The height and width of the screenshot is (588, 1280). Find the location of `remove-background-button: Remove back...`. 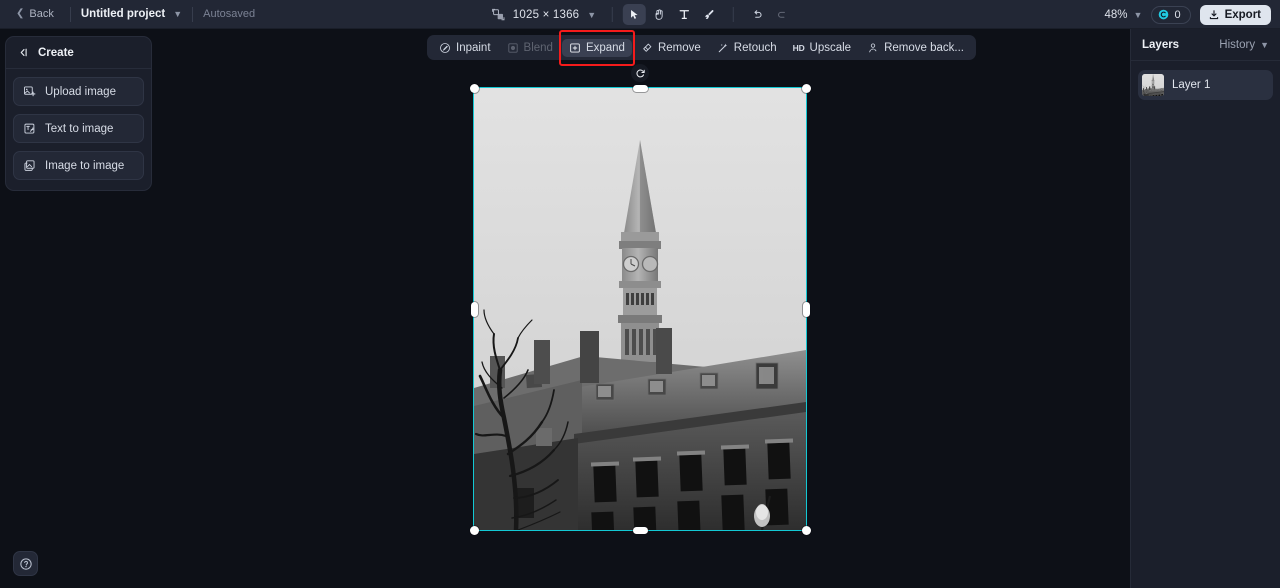

remove-background-button: Remove back... is located at coordinates (915, 48).